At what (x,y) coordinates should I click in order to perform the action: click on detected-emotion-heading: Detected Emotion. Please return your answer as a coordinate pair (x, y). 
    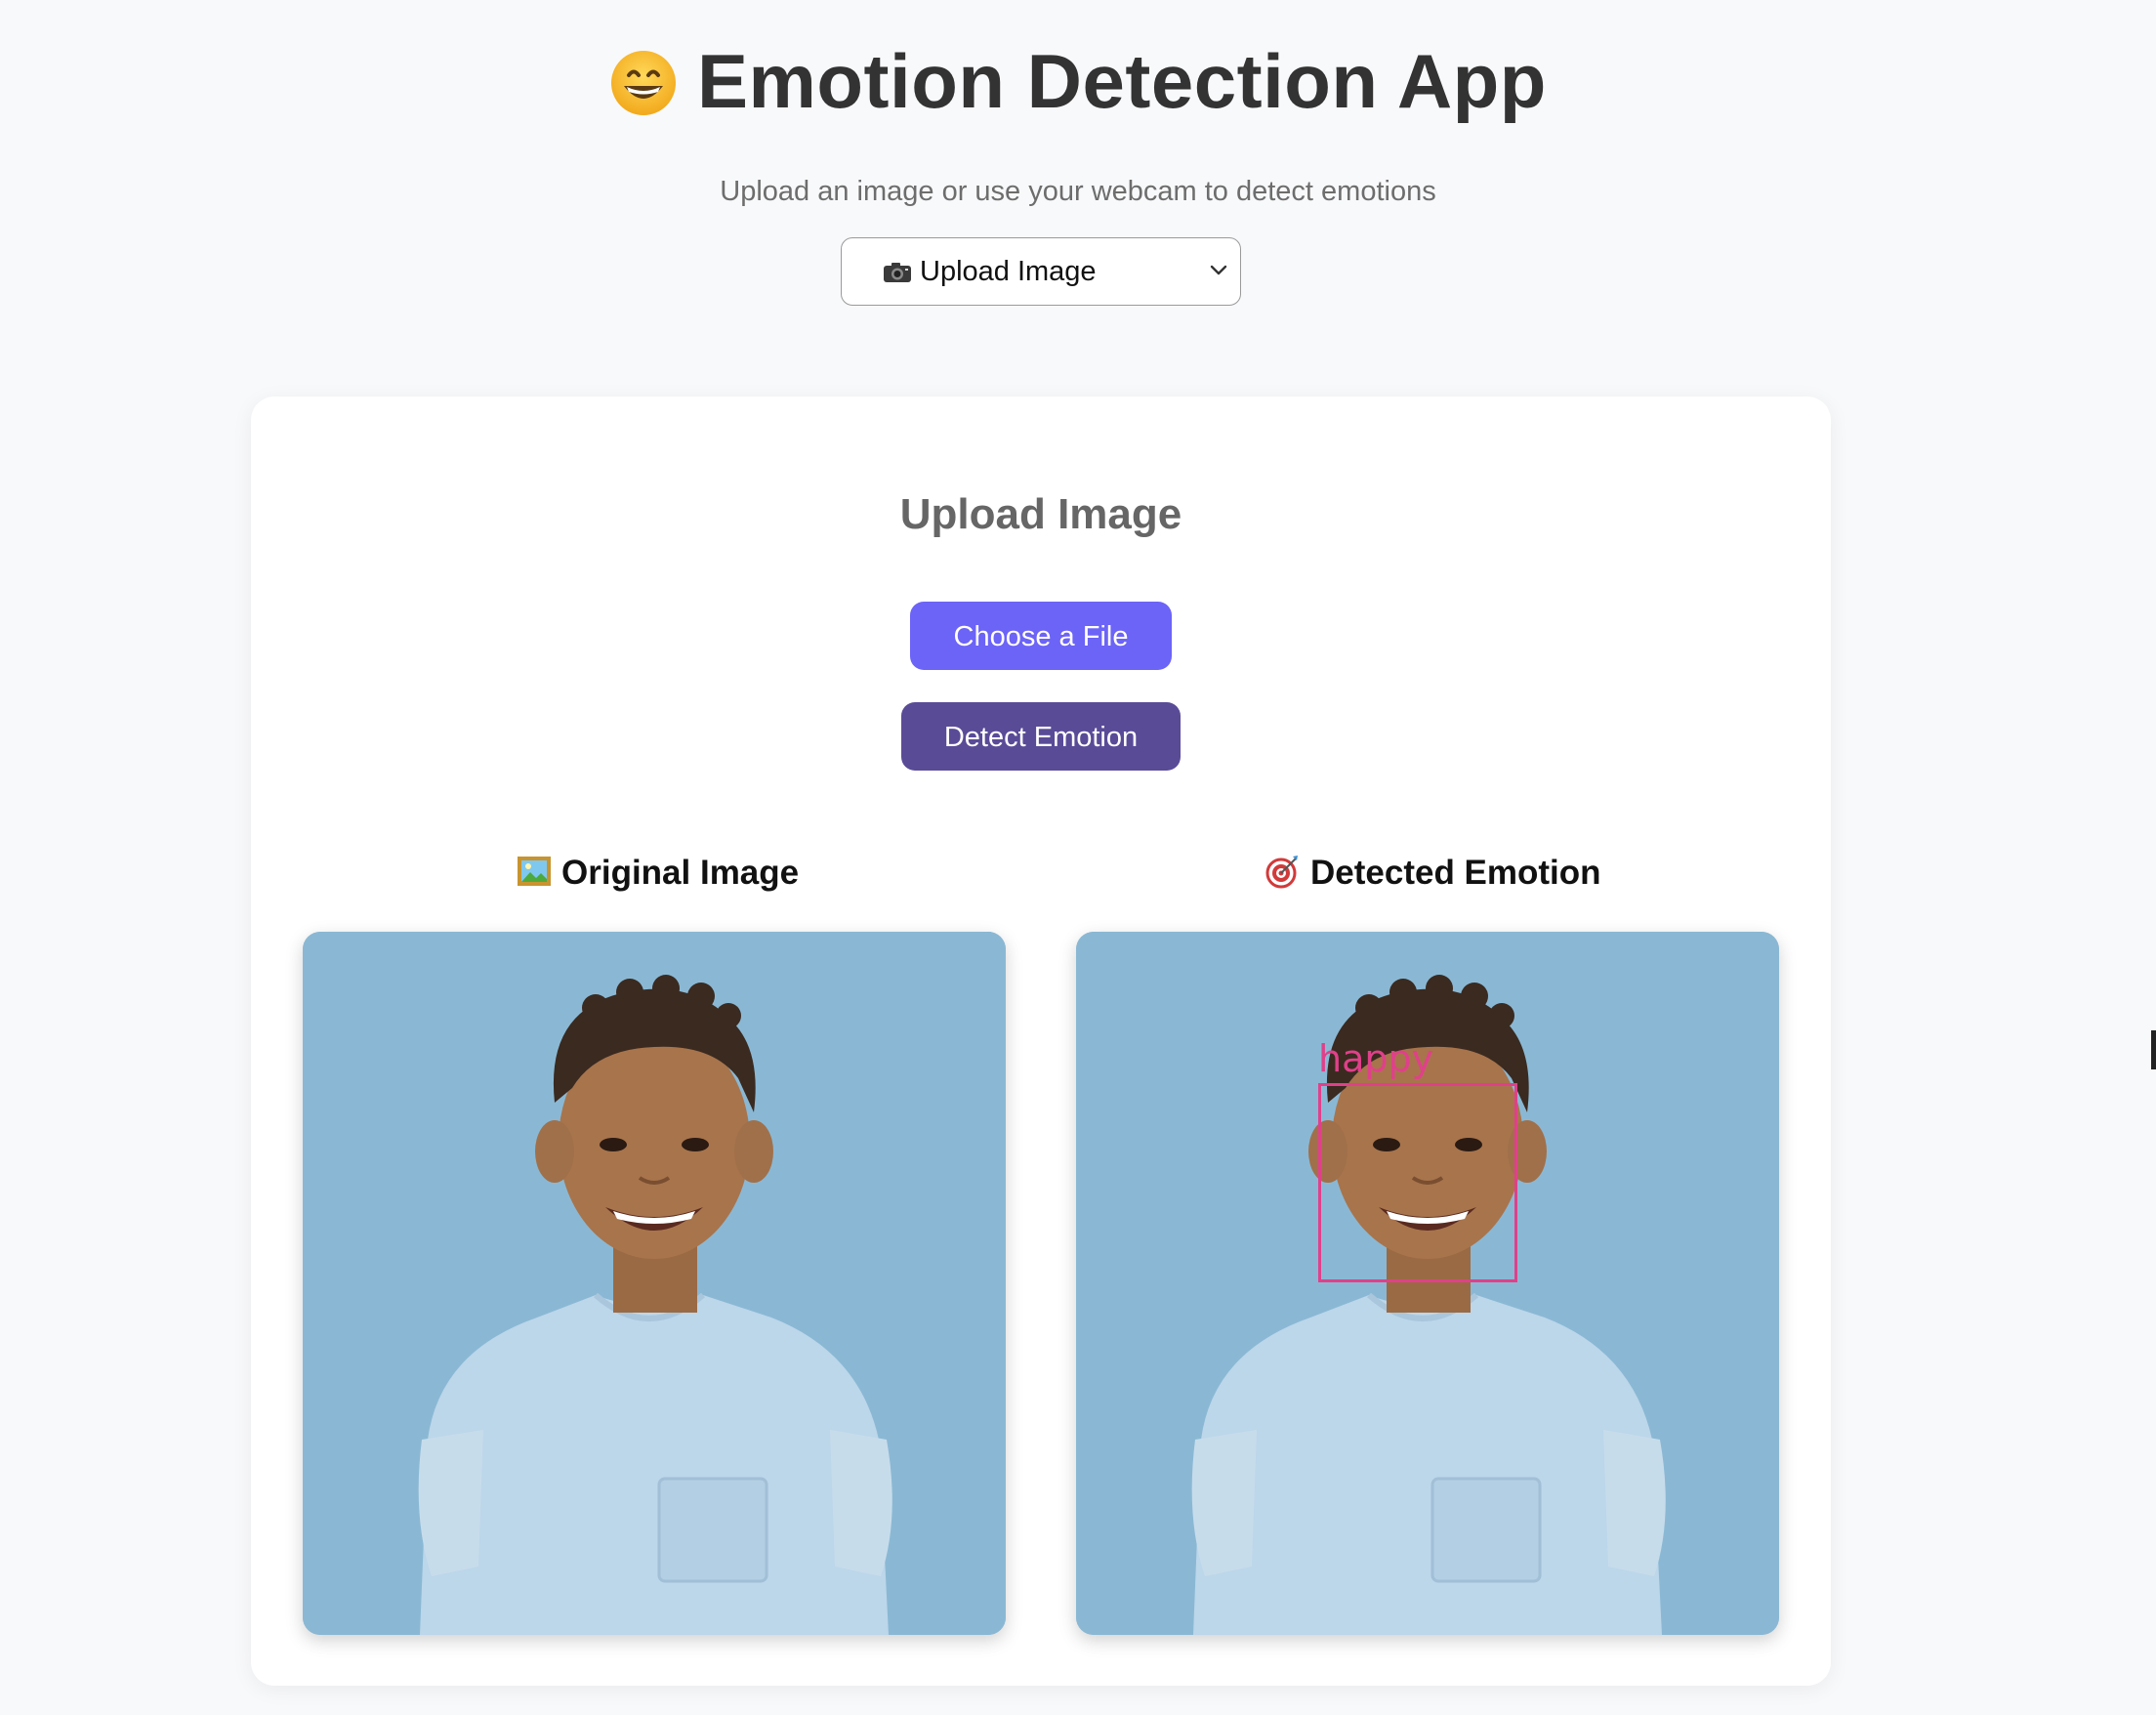
    Looking at the image, I should click on (1433, 874).